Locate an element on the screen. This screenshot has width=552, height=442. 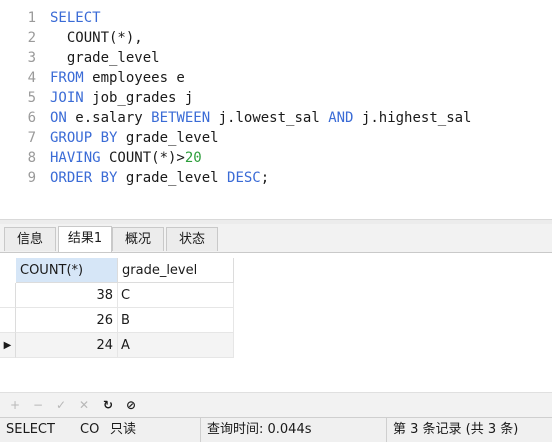
code-line: 9 ORDER BY grade_level DESC; is located at coordinates (135, 178).